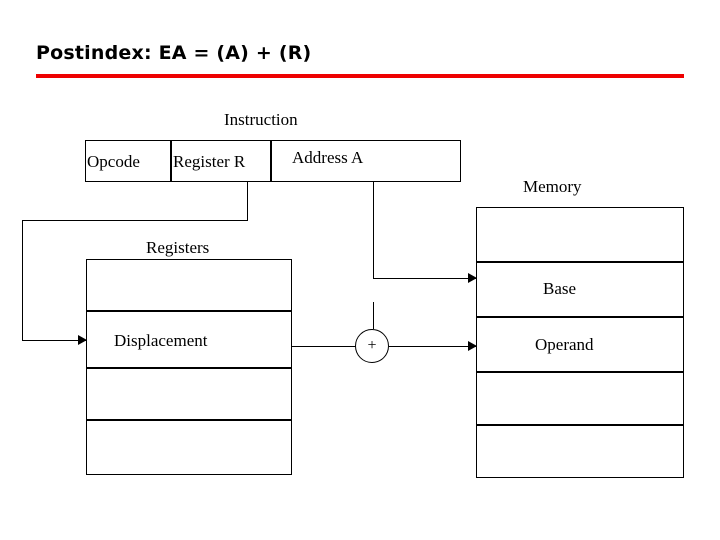 This screenshot has height=540, width=720. I want to click on connector-register-into-displacement, so click(54, 340).